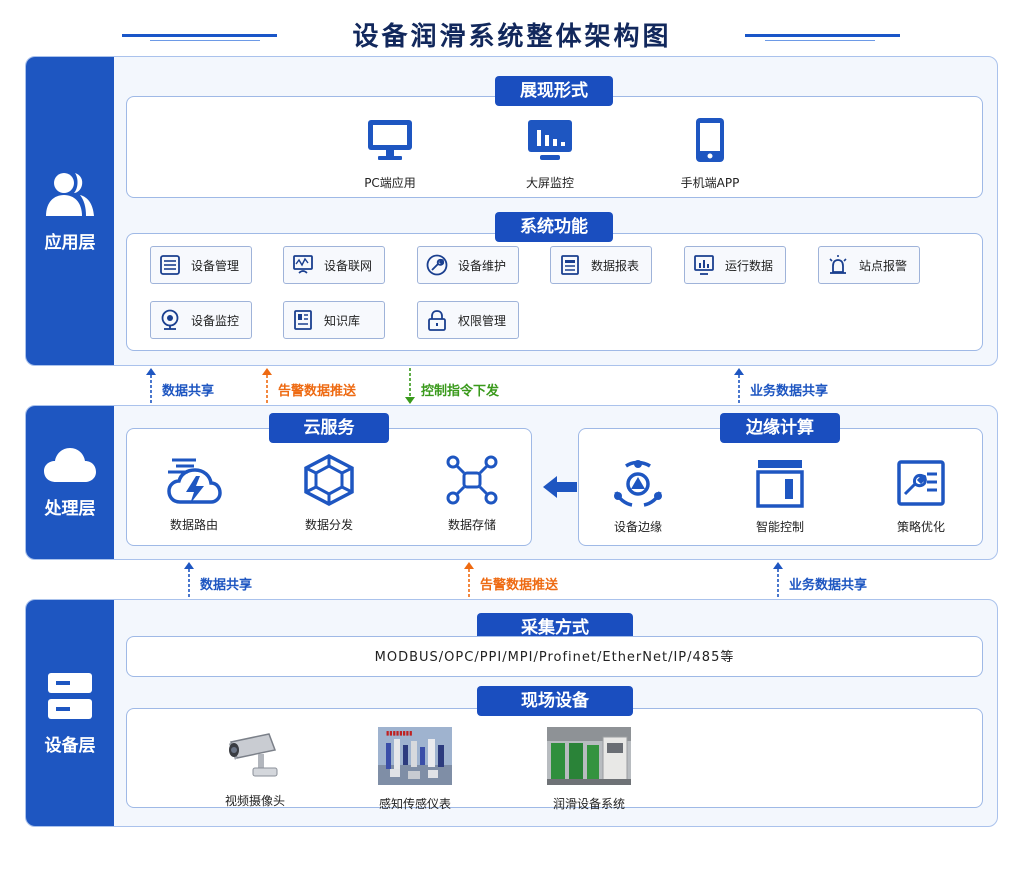  I want to click on arrow-alarm-push-bottom: 告警数据推送, so click(511, 580).